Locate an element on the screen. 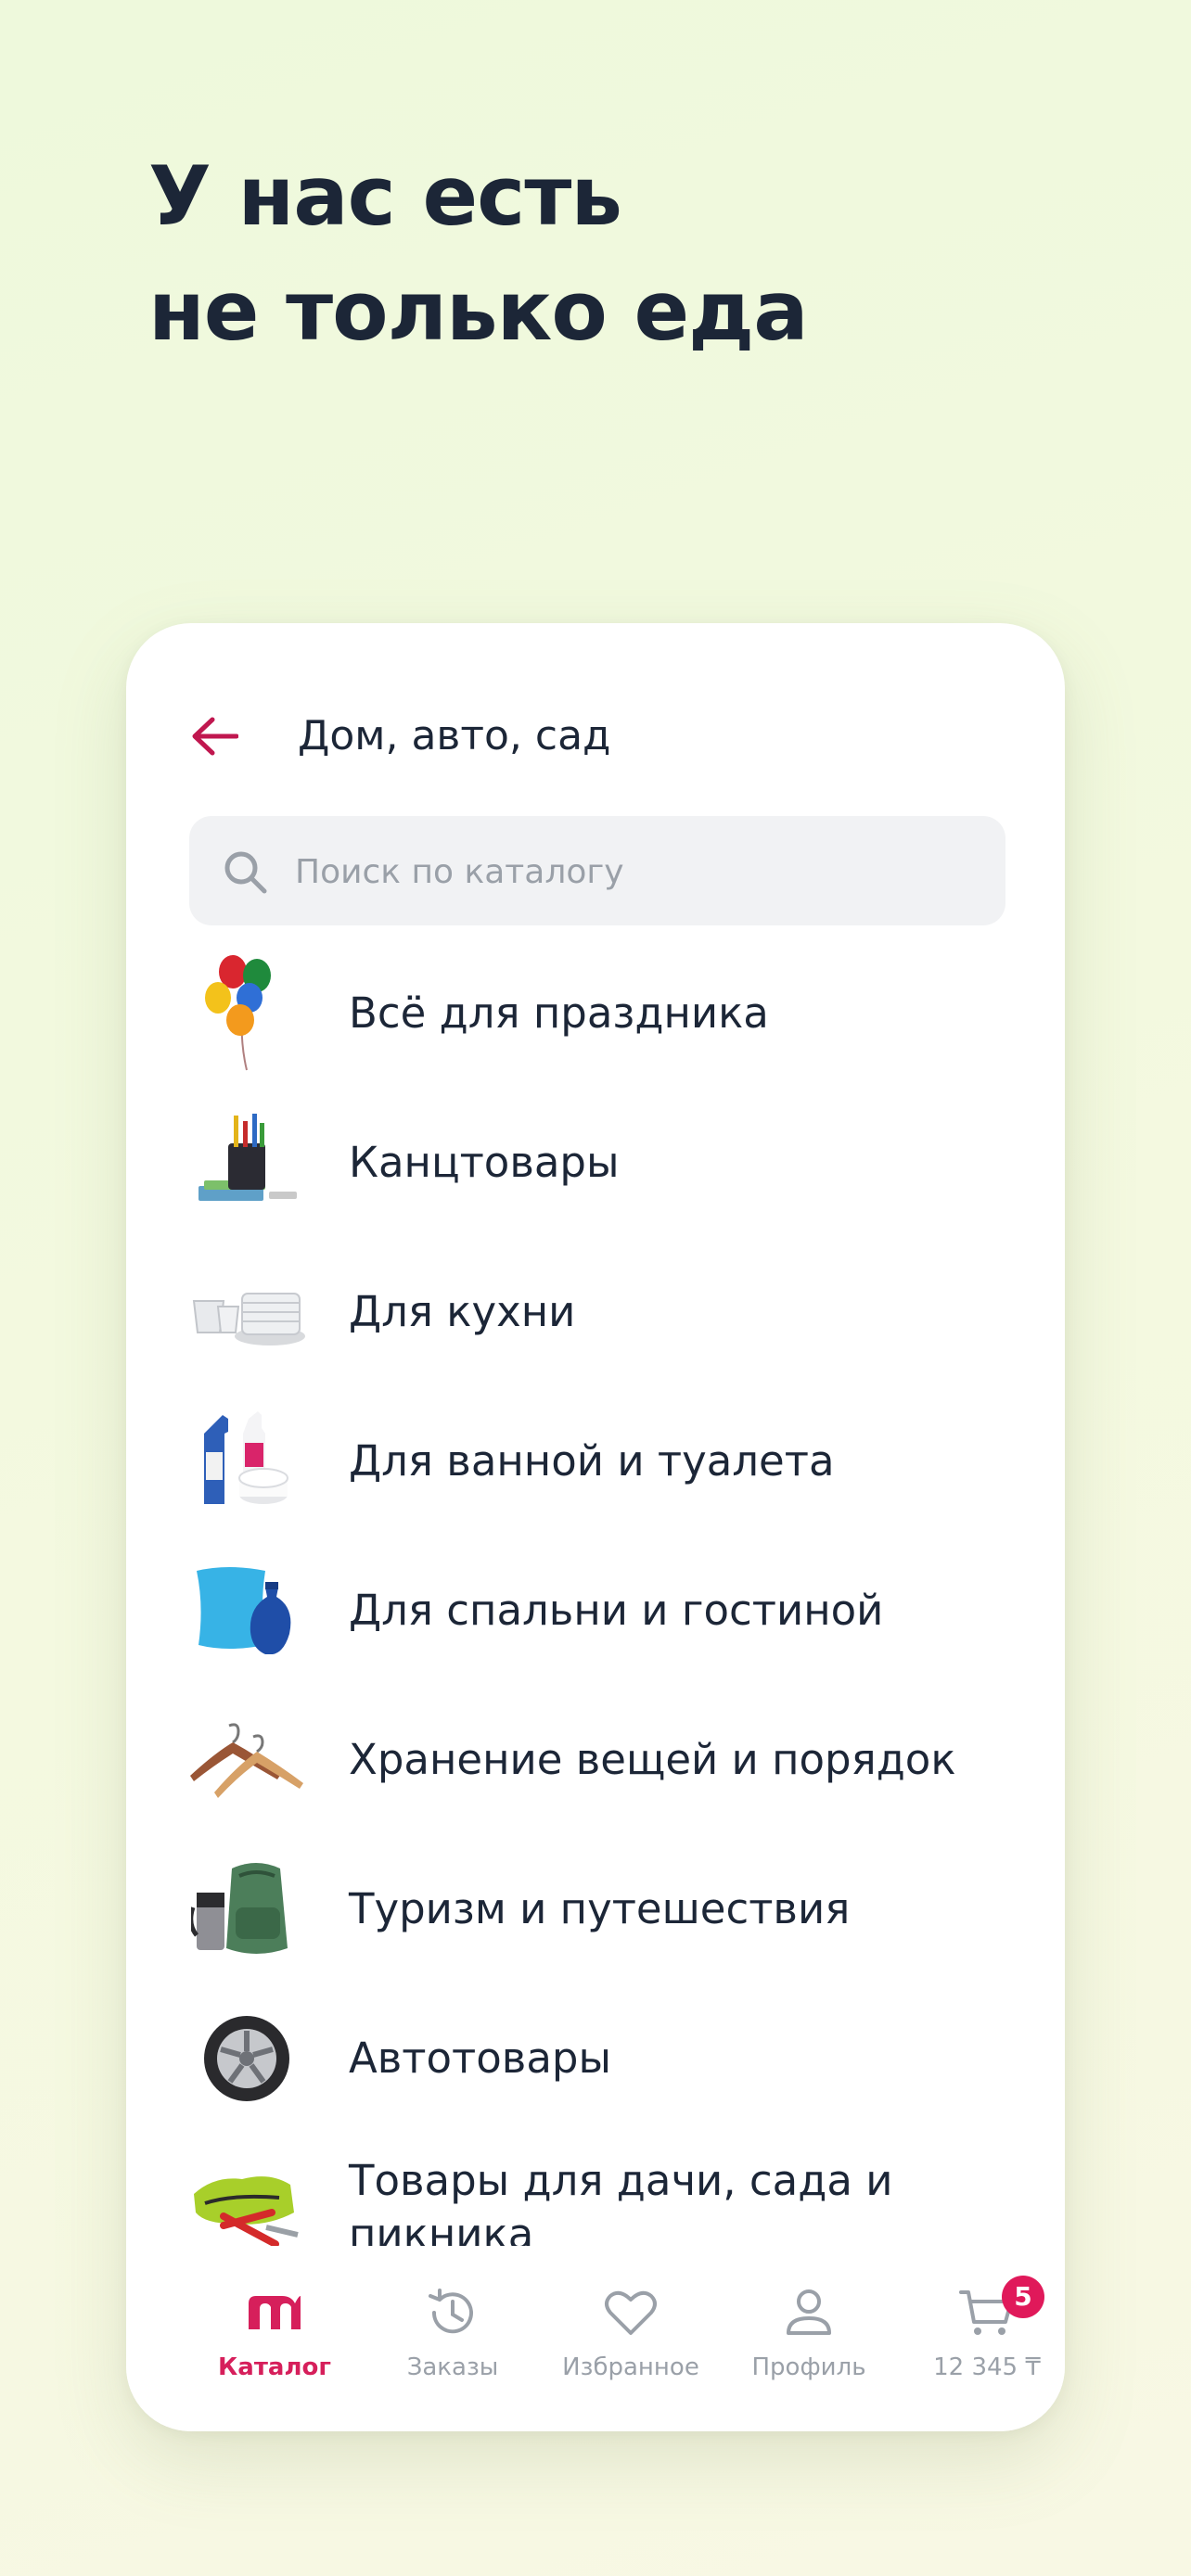 The image size is (1191, 2576). stationery-icon is located at coordinates (247, 1163).